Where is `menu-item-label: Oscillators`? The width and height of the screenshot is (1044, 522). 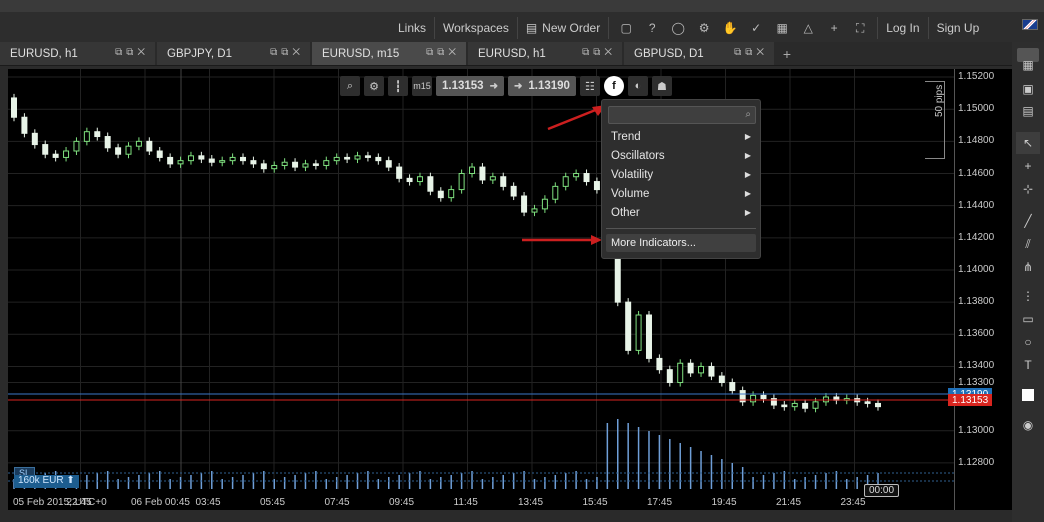 menu-item-label: Oscillators is located at coordinates (638, 155).